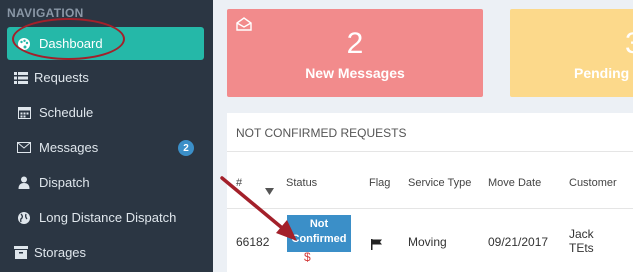 This screenshot has width=633, height=272. Describe the element at coordinates (581, 248) in the screenshot. I see `customer-last-name: TEts` at that location.